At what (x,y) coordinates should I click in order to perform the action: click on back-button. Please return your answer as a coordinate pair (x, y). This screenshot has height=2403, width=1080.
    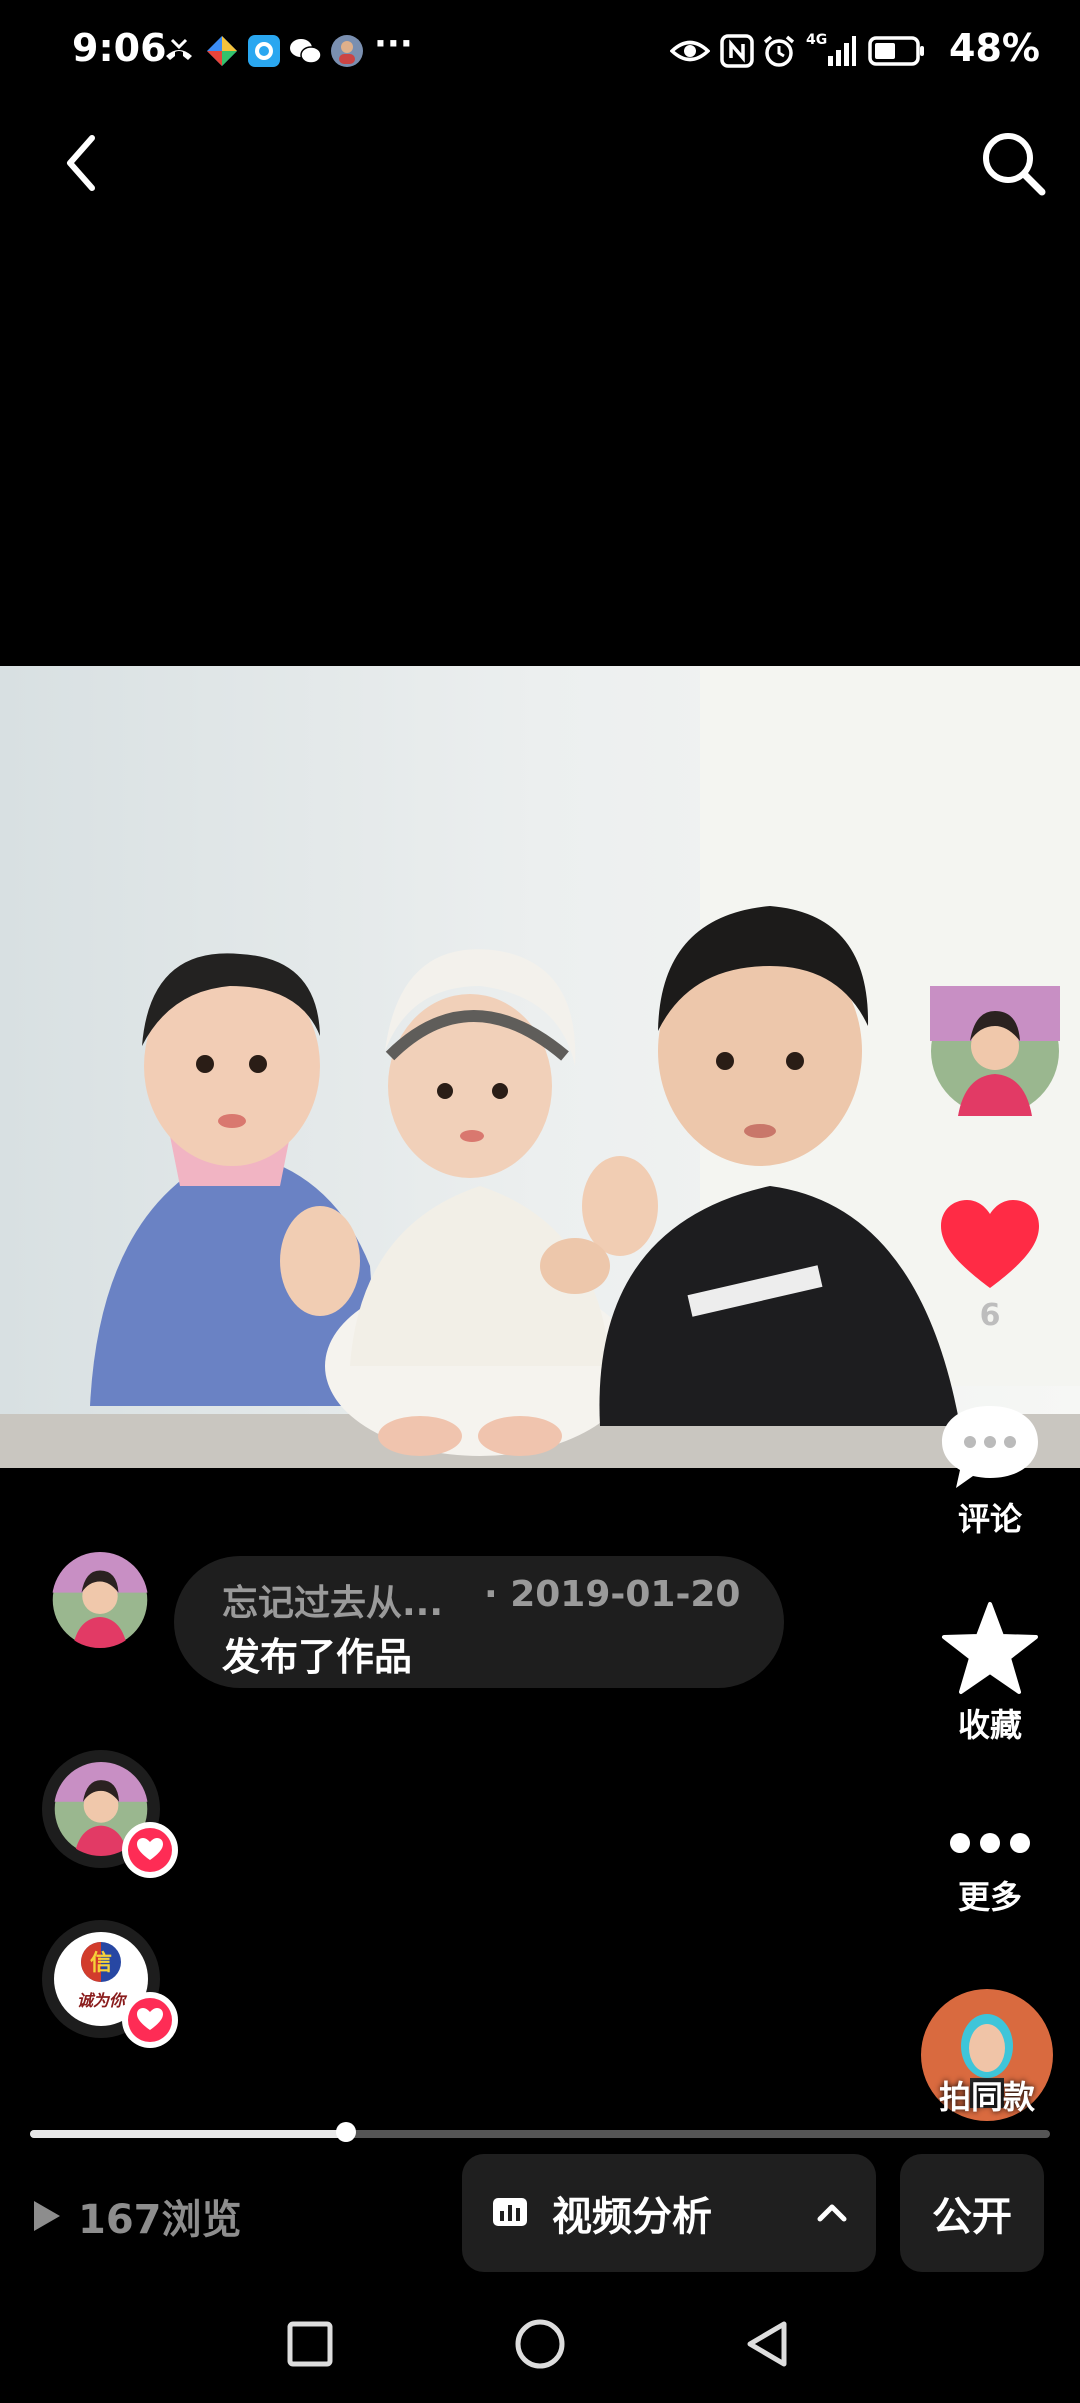
    Looking at the image, I should click on (85, 163).